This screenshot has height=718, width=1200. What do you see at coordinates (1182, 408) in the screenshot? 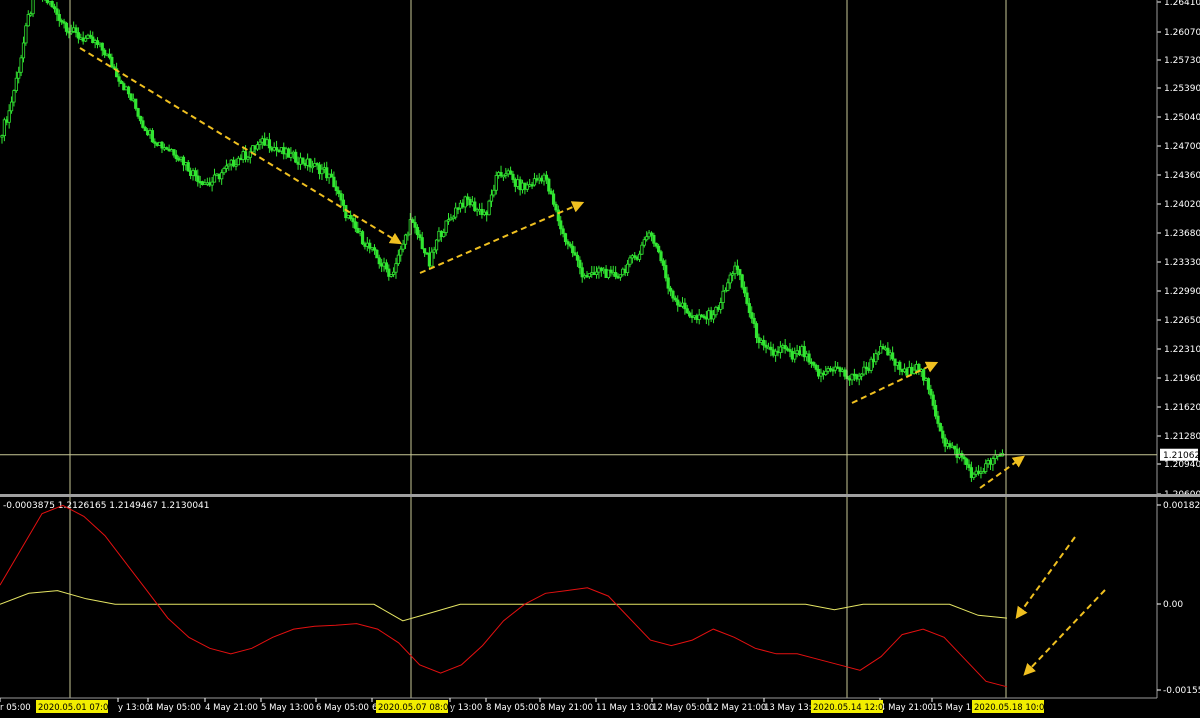
I see `price-tick-label: 1.21620` at bounding box center [1182, 408].